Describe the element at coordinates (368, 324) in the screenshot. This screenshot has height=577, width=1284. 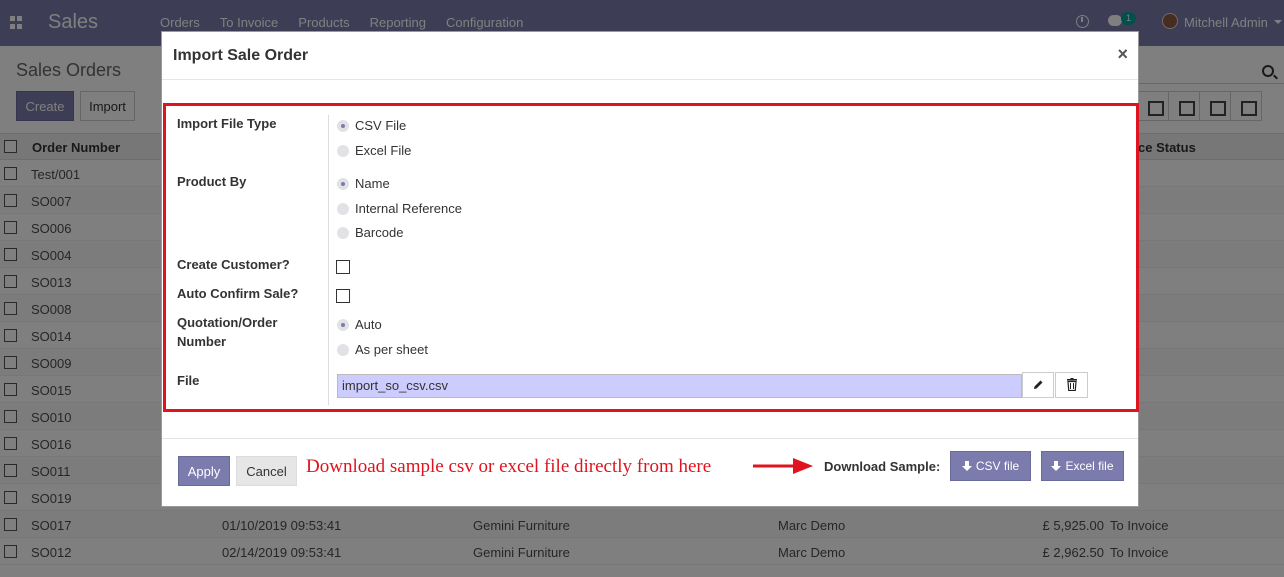
I see `radio-label: Auto` at that location.